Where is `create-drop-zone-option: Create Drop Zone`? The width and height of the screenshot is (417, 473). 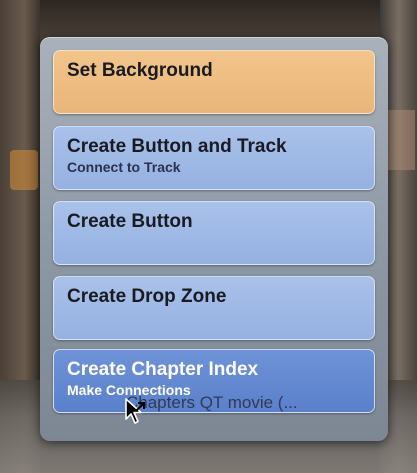 create-drop-zone-option: Create Drop Zone is located at coordinates (214, 308).